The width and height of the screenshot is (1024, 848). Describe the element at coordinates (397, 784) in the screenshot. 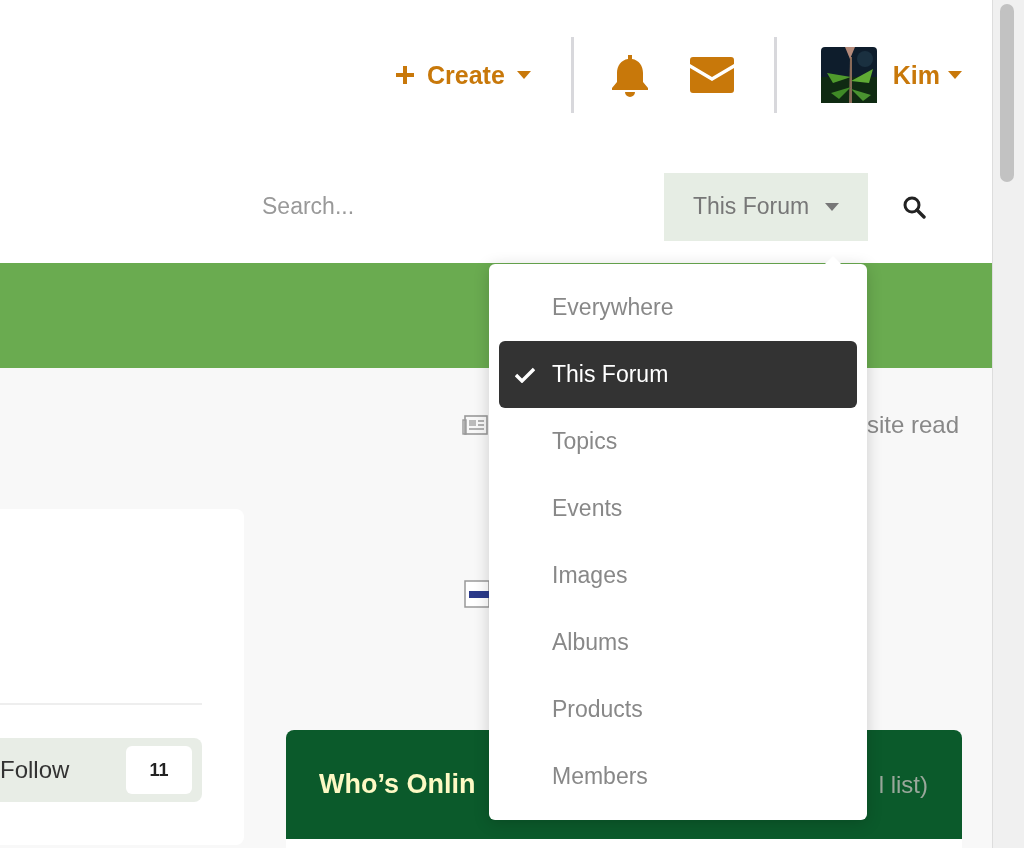

I see `panel-title: Who’s Onlin` at that location.